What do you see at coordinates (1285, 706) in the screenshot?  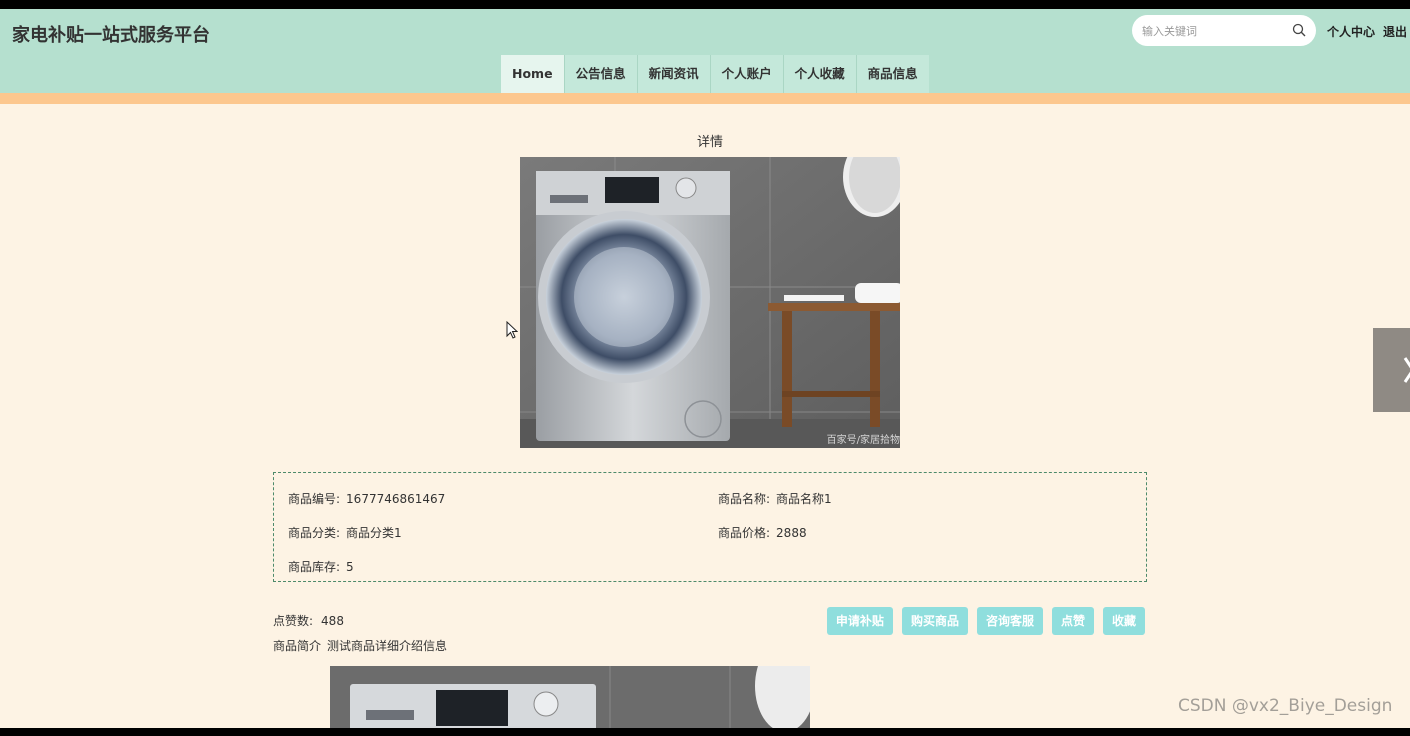 I see `csdn-watermark: CSDN @vx2_Biye_Design` at bounding box center [1285, 706].